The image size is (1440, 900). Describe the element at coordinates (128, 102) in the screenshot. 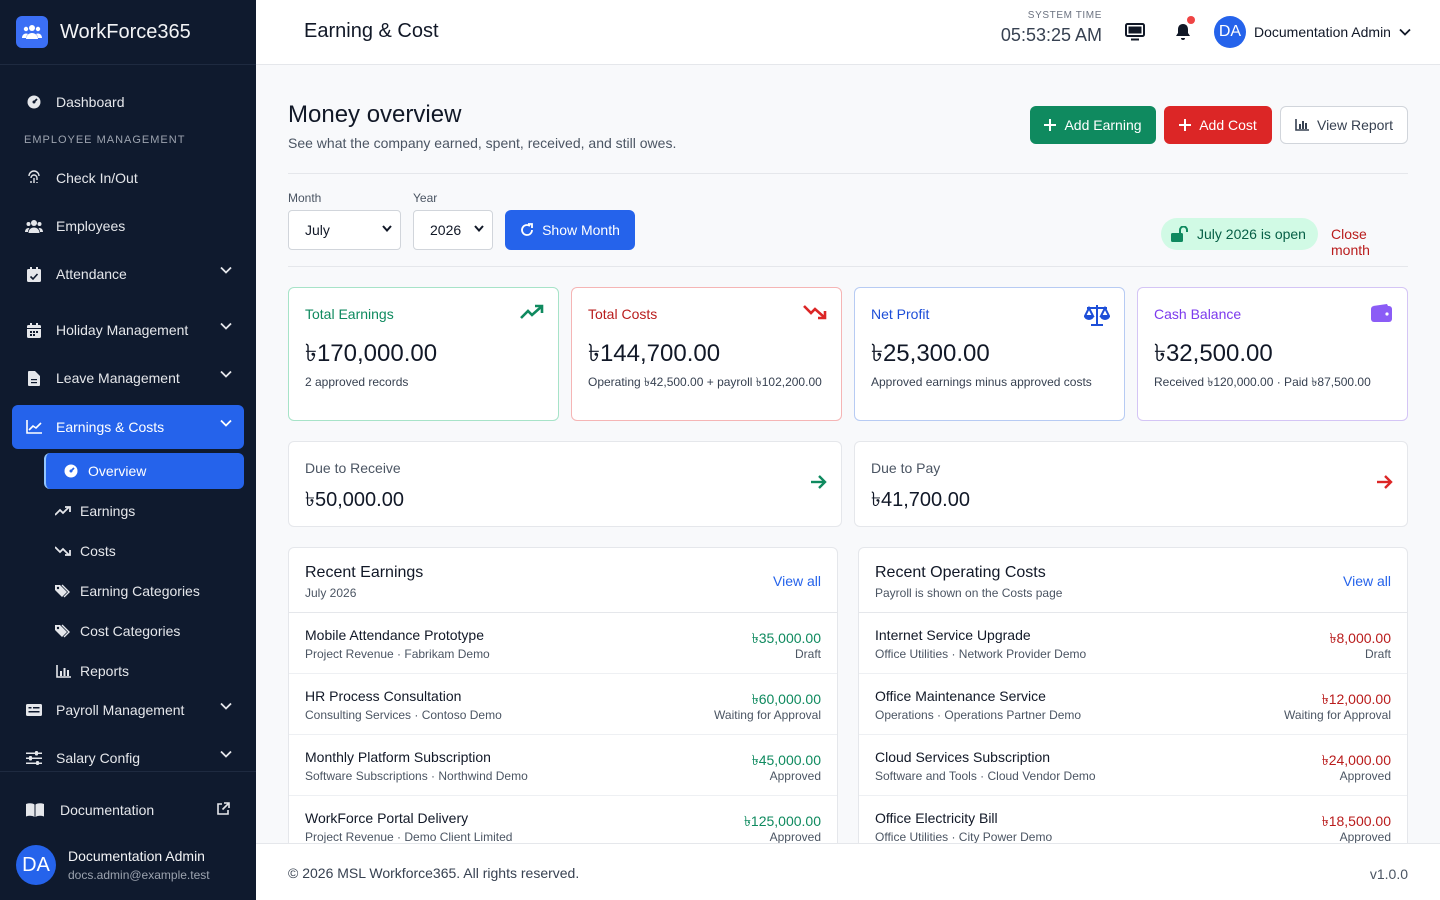

I see `sidebar-item-dashboard: Dashboard` at that location.